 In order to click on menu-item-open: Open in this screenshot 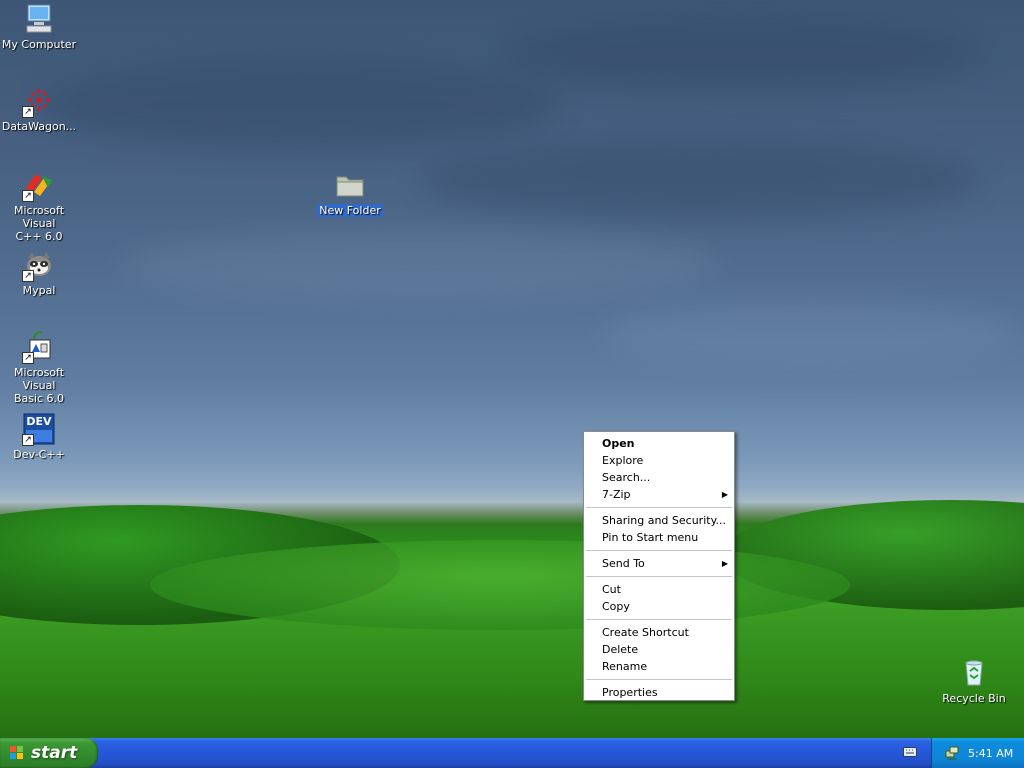, I will do `click(659, 443)`.